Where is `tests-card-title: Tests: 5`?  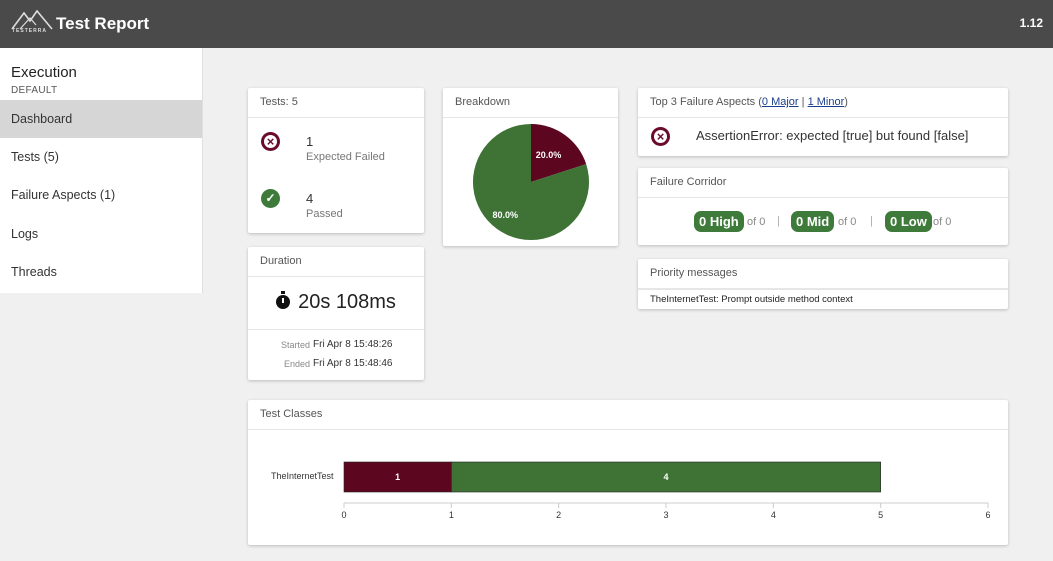 tests-card-title: Tests: 5 is located at coordinates (336, 103).